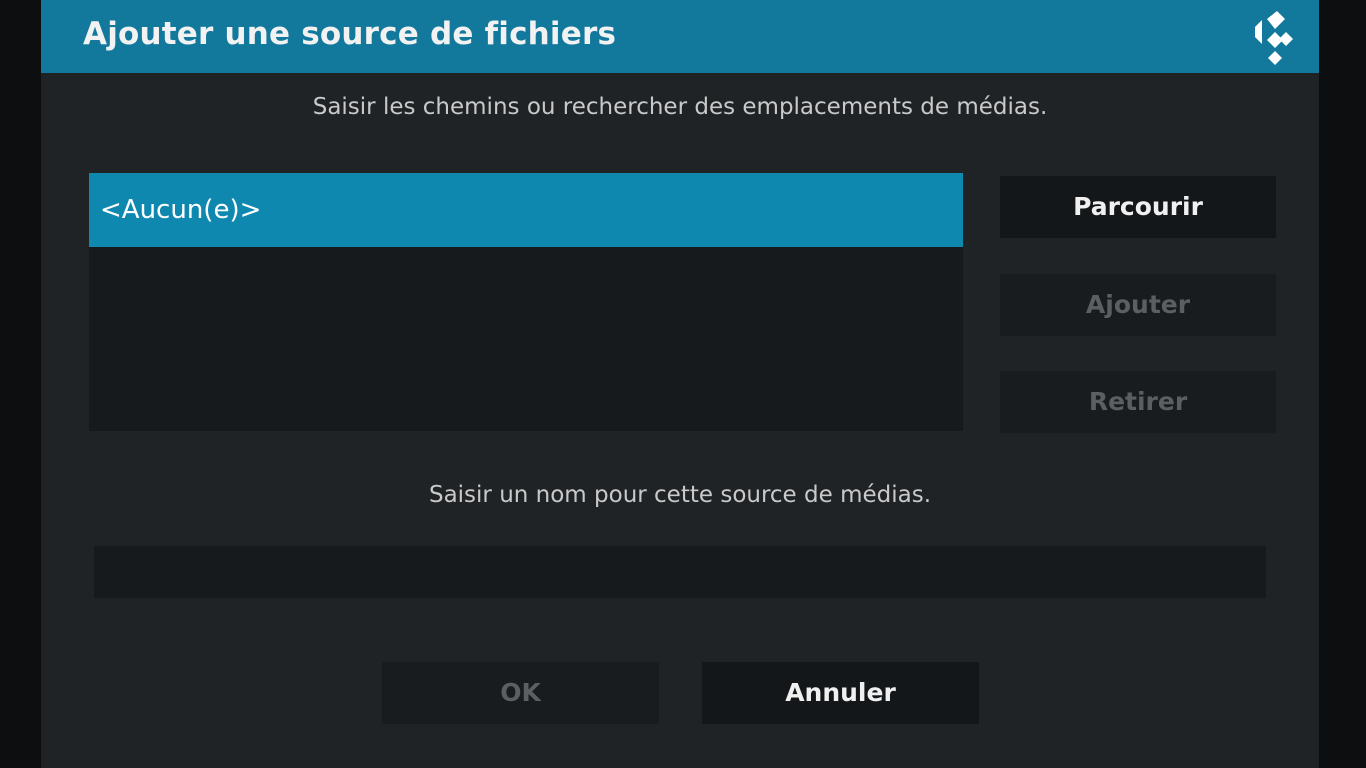 This screenshot has height=768, width=1366. What do you see at coordinates (1138, 402) in the screenshot?
I see `remove-button: Retirer` at bounding box center [1138, 402].